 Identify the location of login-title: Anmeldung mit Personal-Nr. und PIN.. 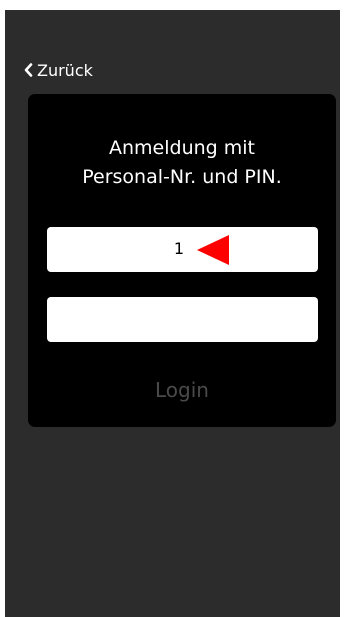
(182, 162).